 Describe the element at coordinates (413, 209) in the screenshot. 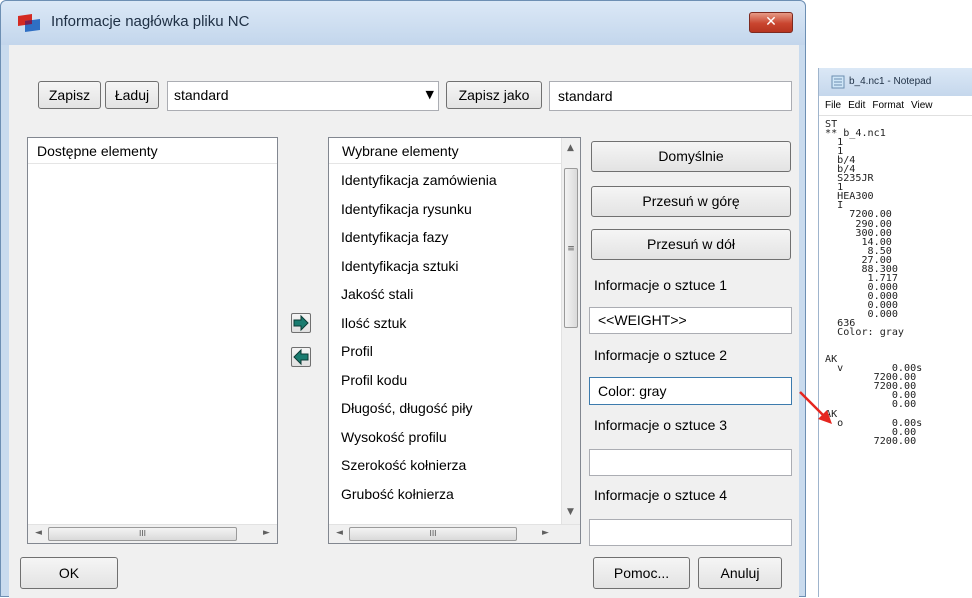

I see `list-item: Identyfikacja rysunku` at that location.